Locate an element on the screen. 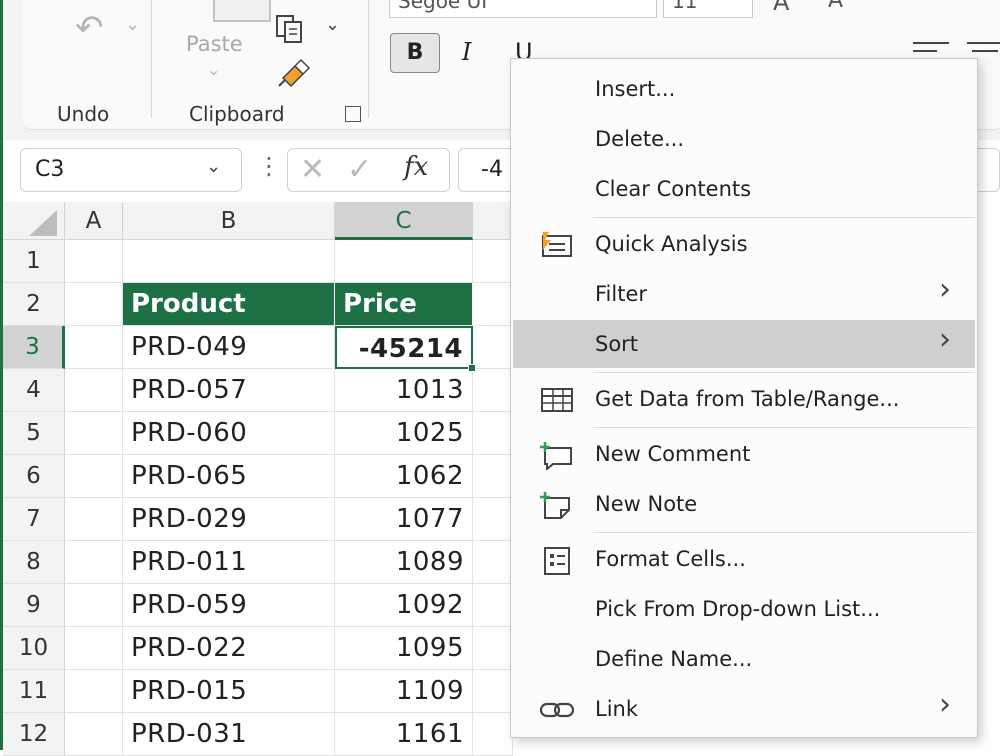  row-header-7: 7 is located at coordinates (34, 519).